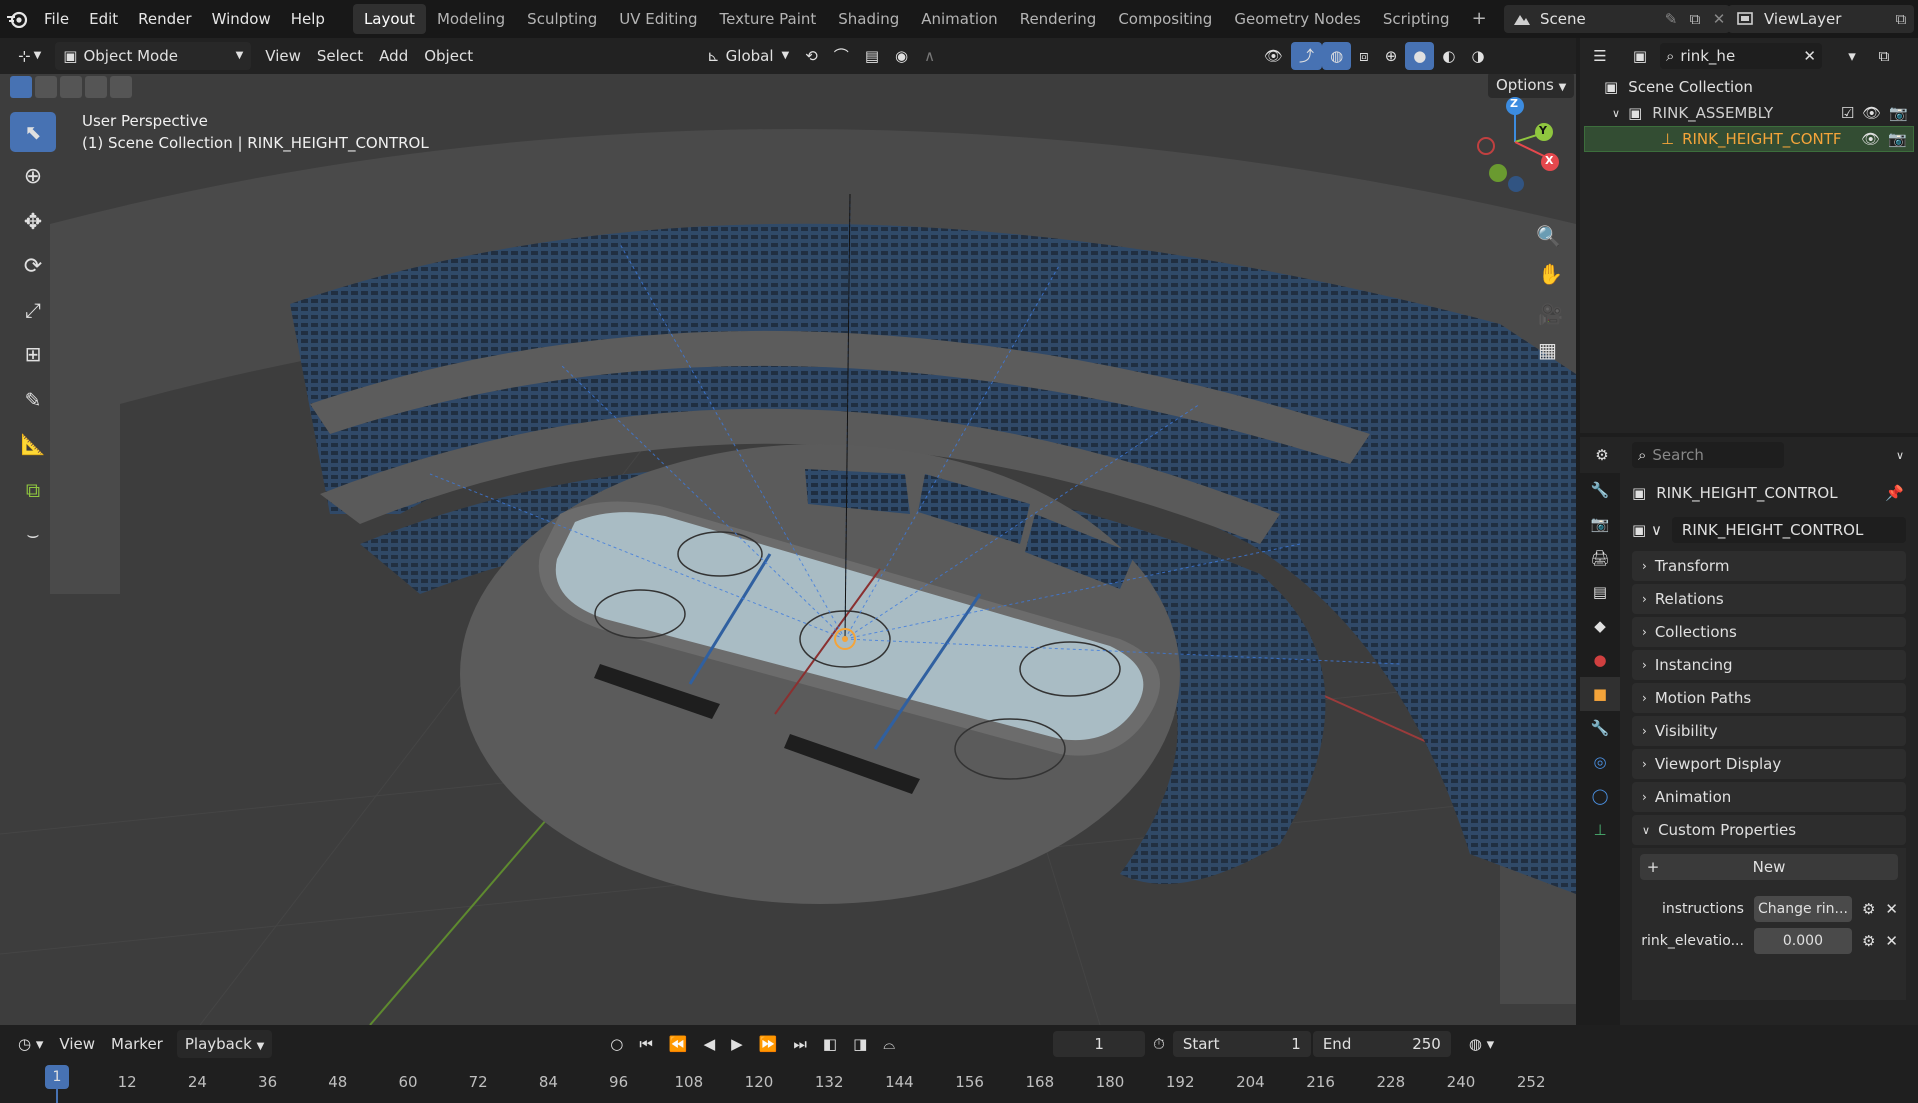 Image resolution: width=1918 pixels, height=1103 pixels. I want to click on zoom-icon: 🔍, so click(1548, 236).